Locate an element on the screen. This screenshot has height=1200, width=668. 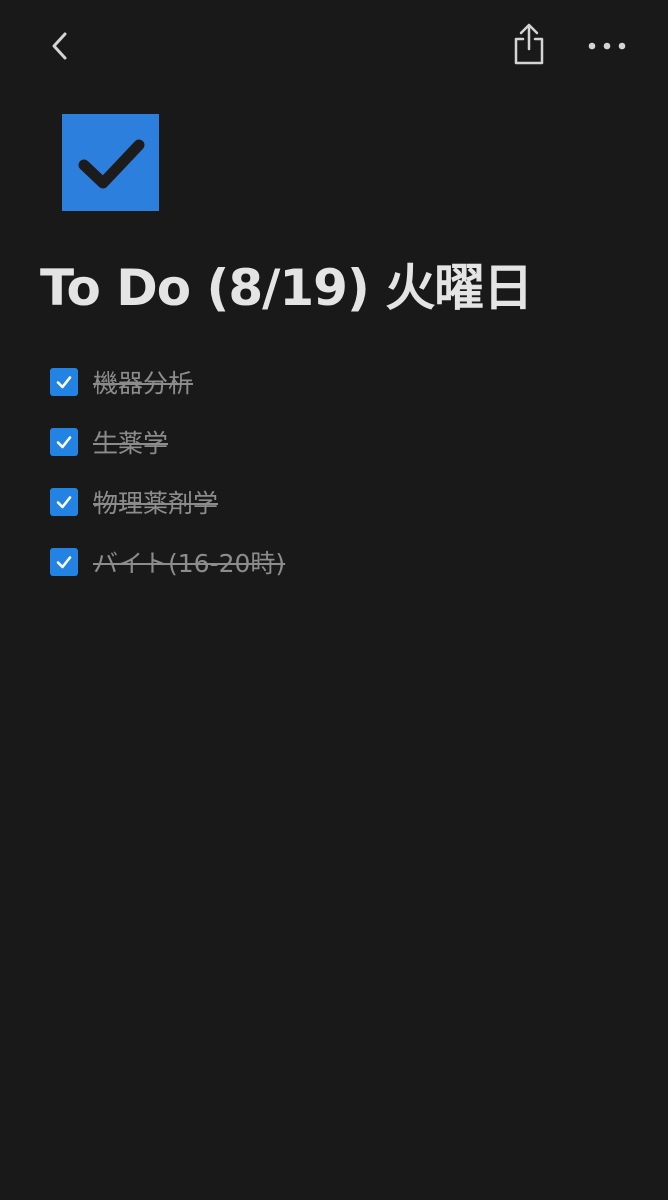
more-options-button is located at coordinates (607, 46).